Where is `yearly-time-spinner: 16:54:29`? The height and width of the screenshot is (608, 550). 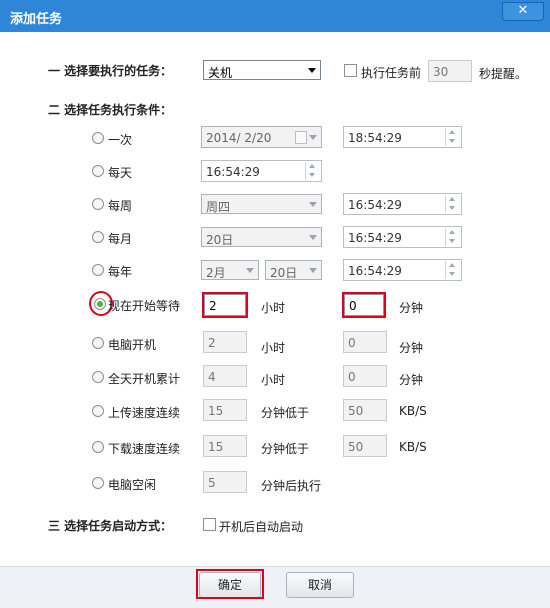 yearly-time-spinner: 16:54:29 is located at coordinates (402, 270).